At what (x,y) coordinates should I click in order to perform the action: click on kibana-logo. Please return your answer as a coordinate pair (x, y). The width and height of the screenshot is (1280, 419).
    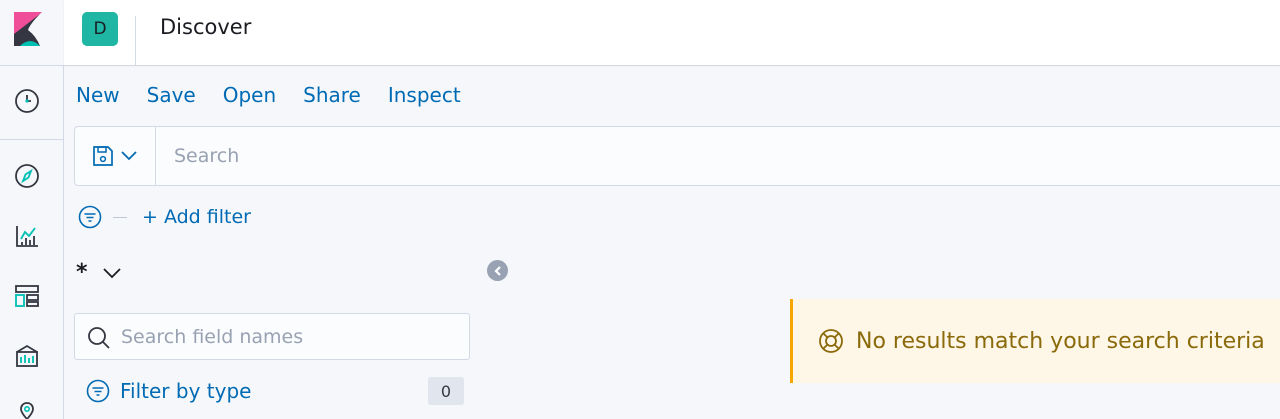
    Looking at the image, I should click on (32, 33).